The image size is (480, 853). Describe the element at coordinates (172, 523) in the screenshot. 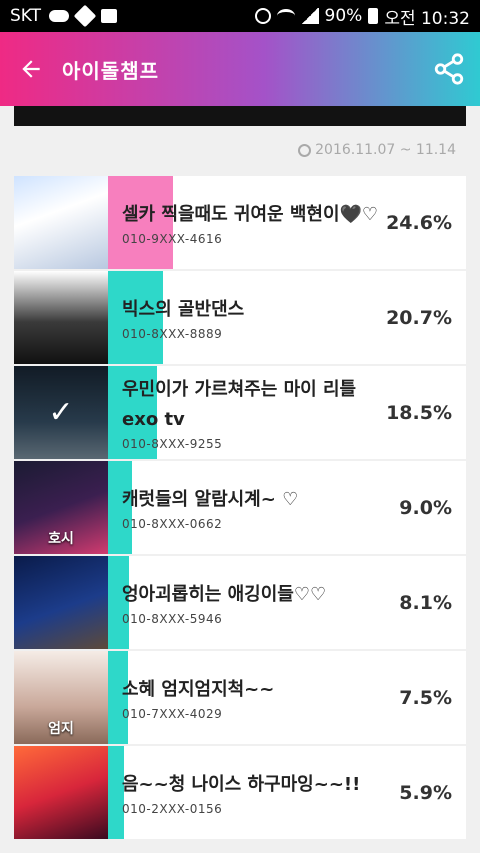

I see `item-phone: 010-8XXX-0662` at that location.